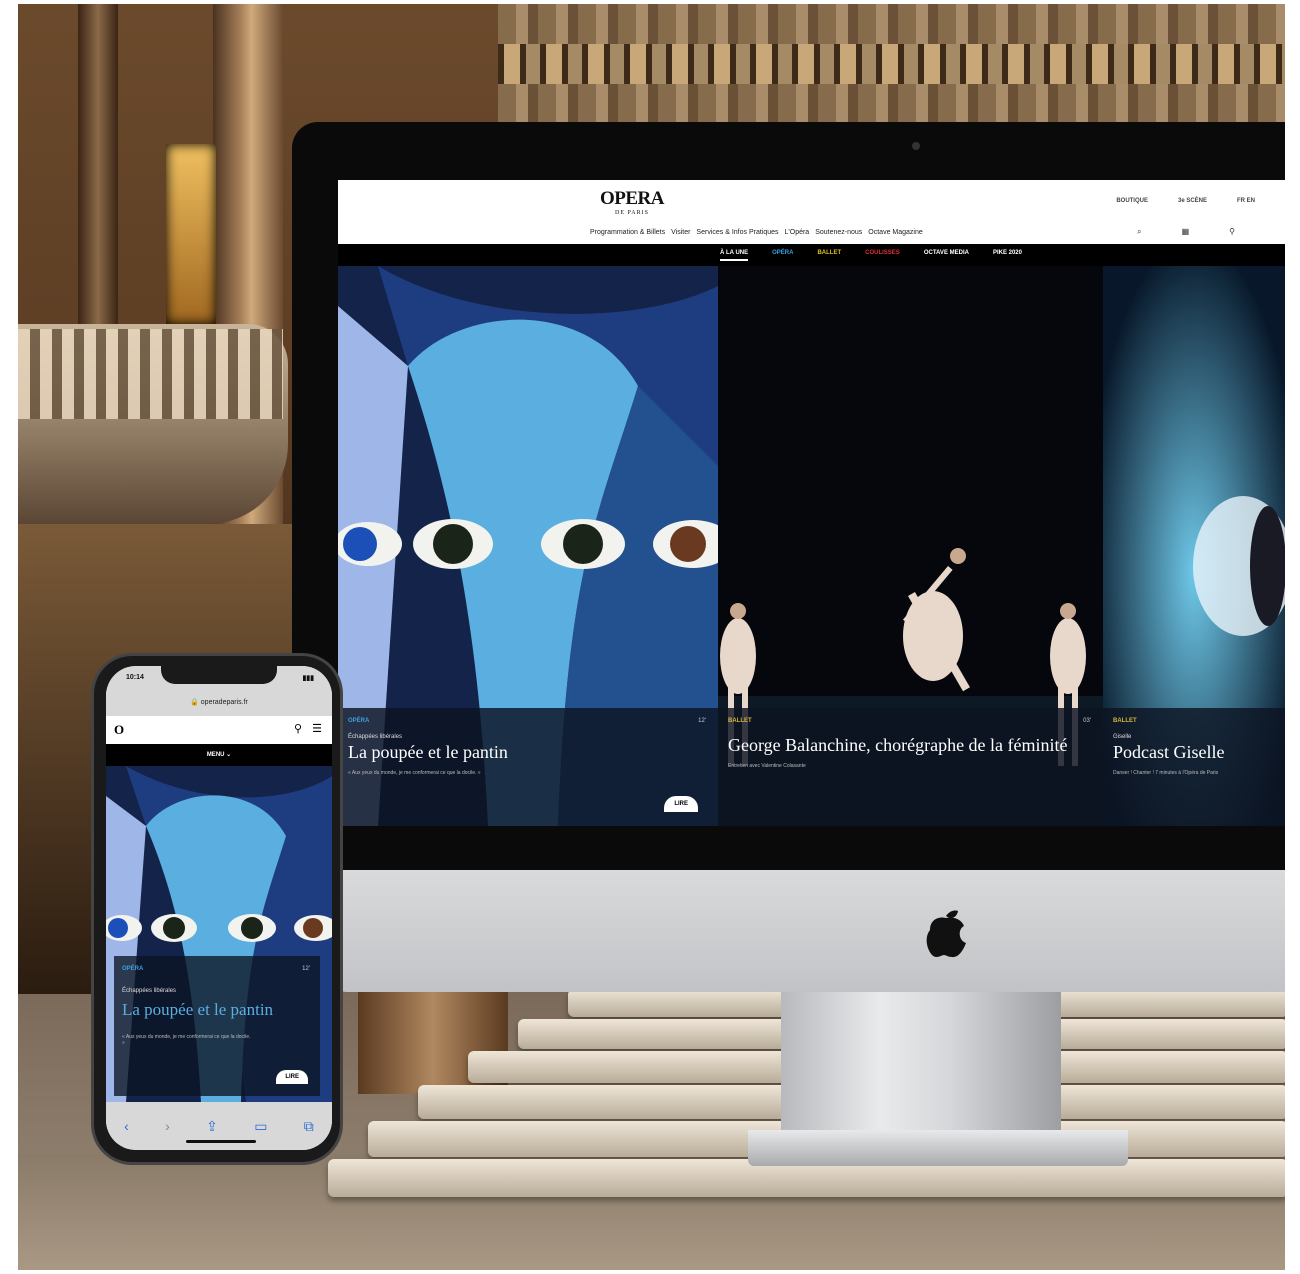 The width and height of the screenshot is (1300, 1274). What do you see at coordinates (921, 1062) in the screenshot?
I see `imac-stand` at bounding box center [921, 1062].